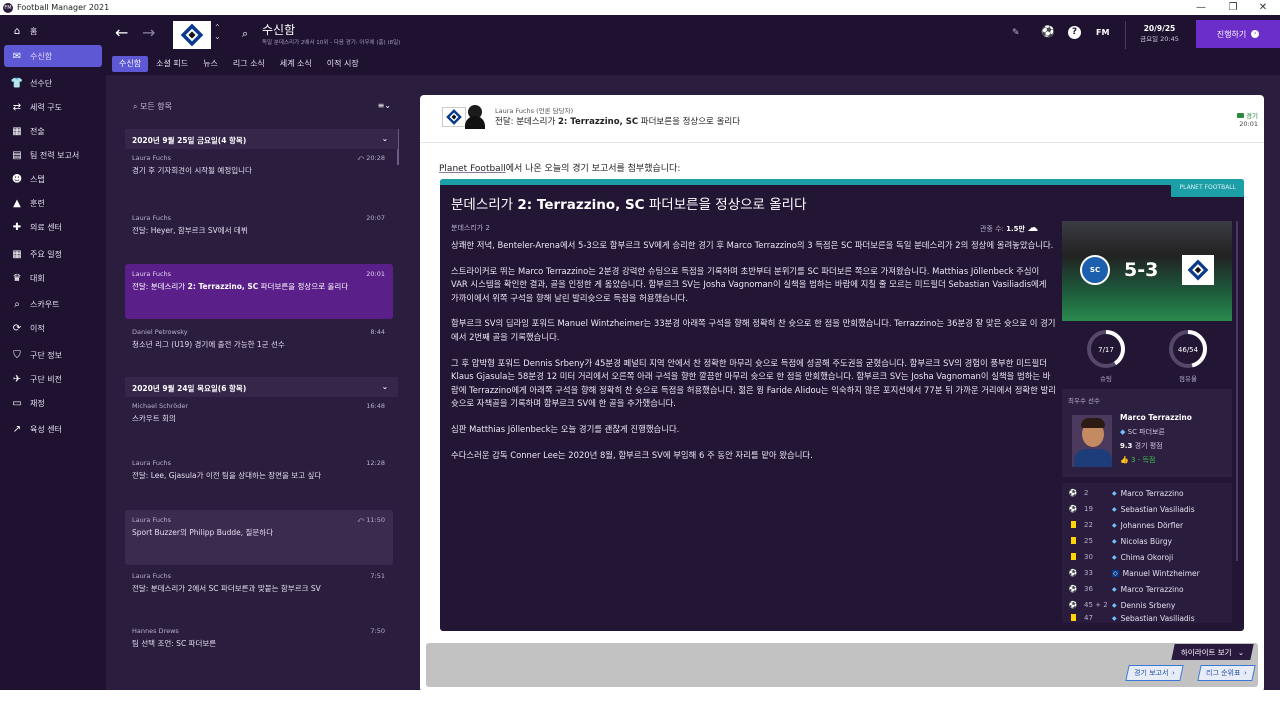 The height and width of the screenshot is (720, 1280). What do you see at coordinates (343, 64) in the screenshot?
I see `tab-transfer-market: 이적 시장` at bounding box center [343, 64].